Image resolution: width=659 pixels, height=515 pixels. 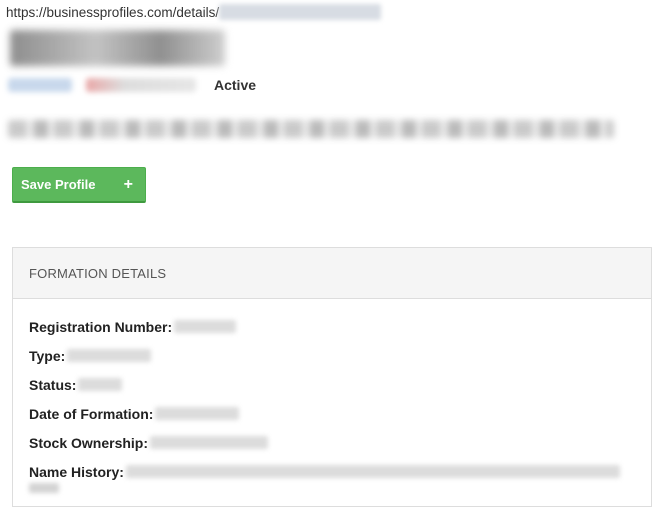 I want to click on field-label: Date of Formation:, so click(x=91, y=413).